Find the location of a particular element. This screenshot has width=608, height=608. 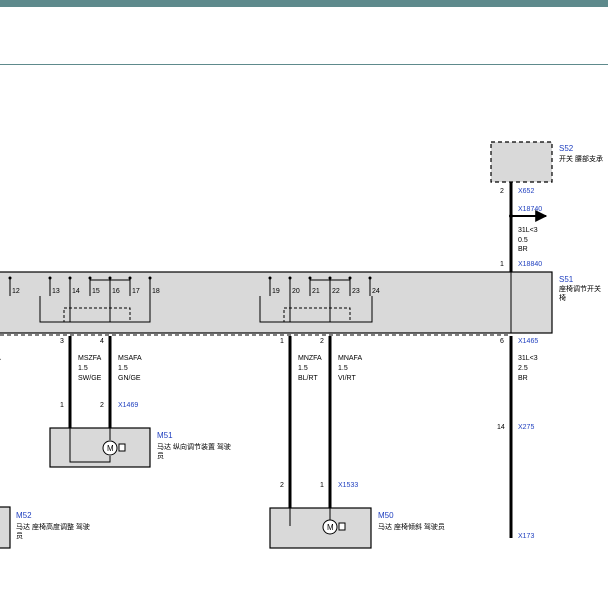

s52-splice: X18740 is located at coordinates (530, 209).